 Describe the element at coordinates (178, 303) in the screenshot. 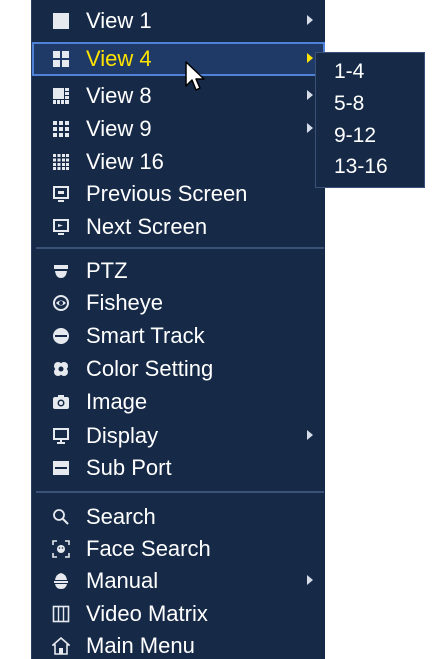

I see `menu-item-fisheye: Fisheye` at that location.